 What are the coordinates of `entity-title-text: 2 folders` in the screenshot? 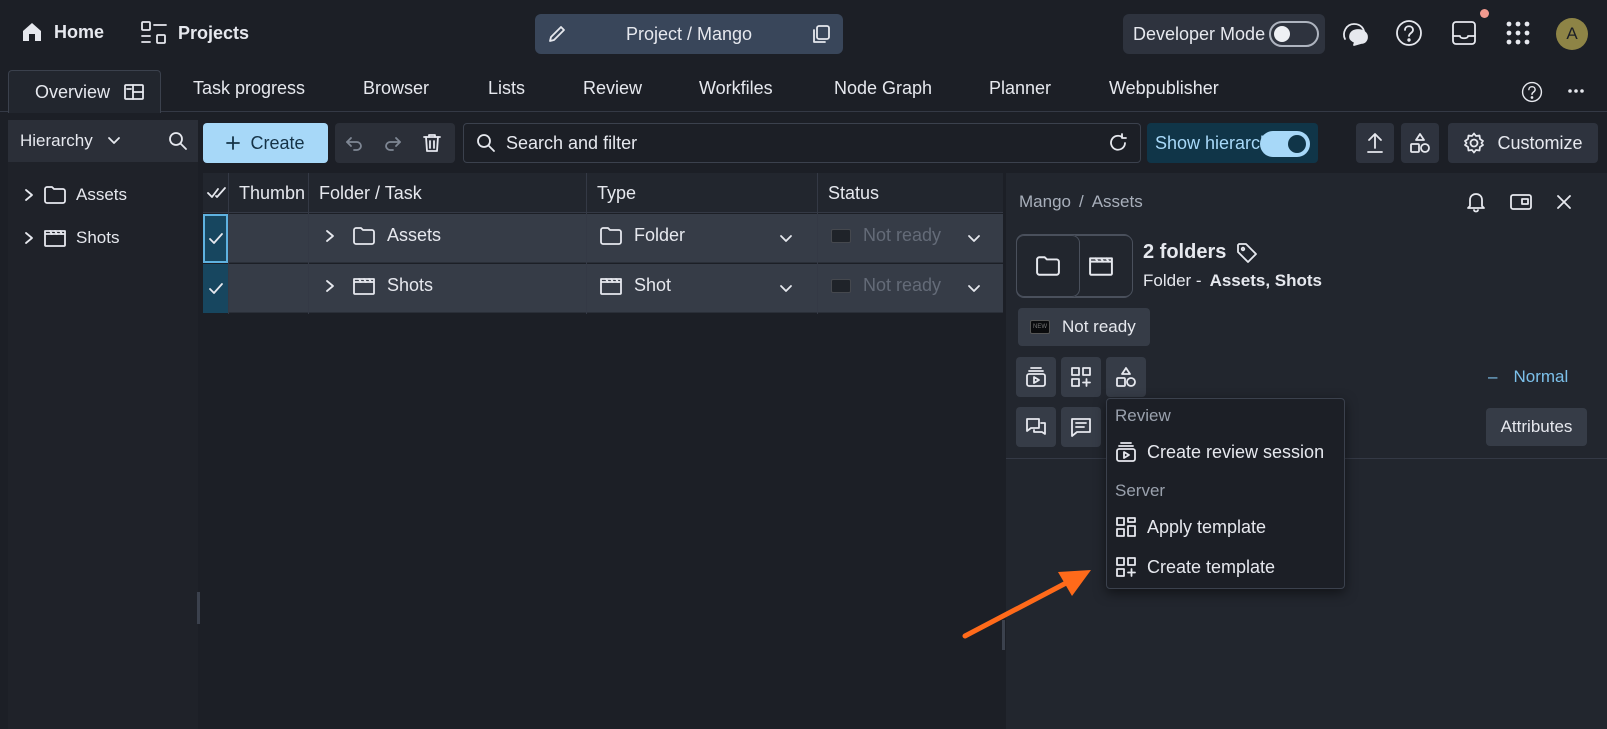 It's located at (1185, 252).